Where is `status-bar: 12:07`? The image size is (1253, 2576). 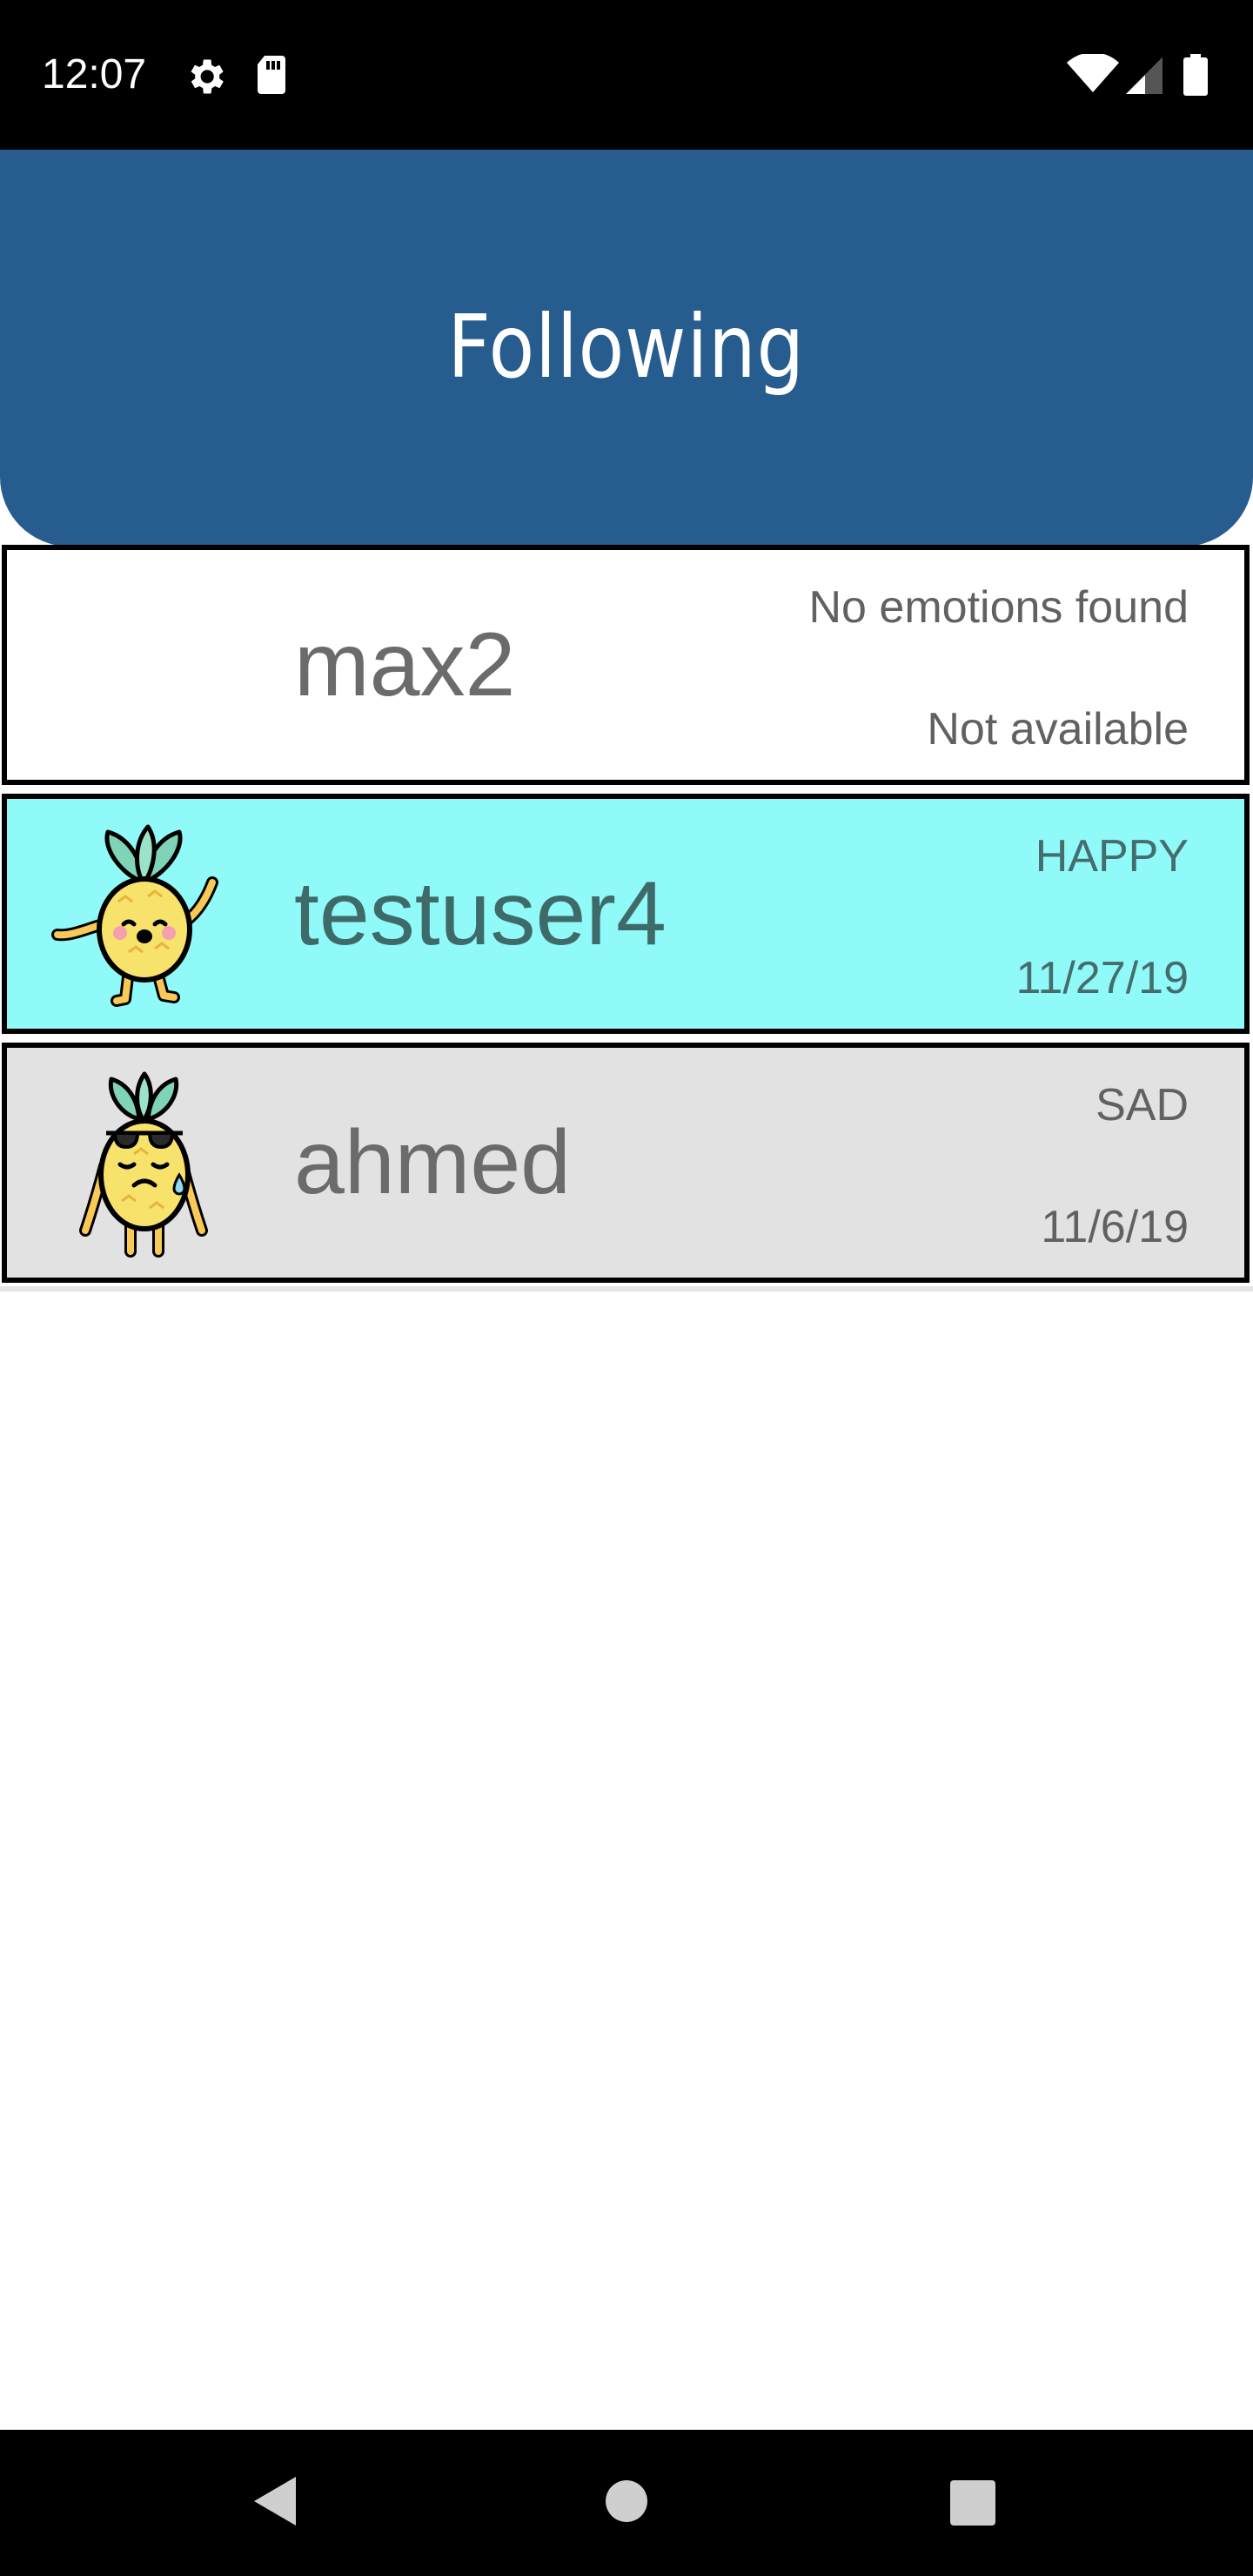
status-bar: 12:07 is located at coordinates (626, 75).